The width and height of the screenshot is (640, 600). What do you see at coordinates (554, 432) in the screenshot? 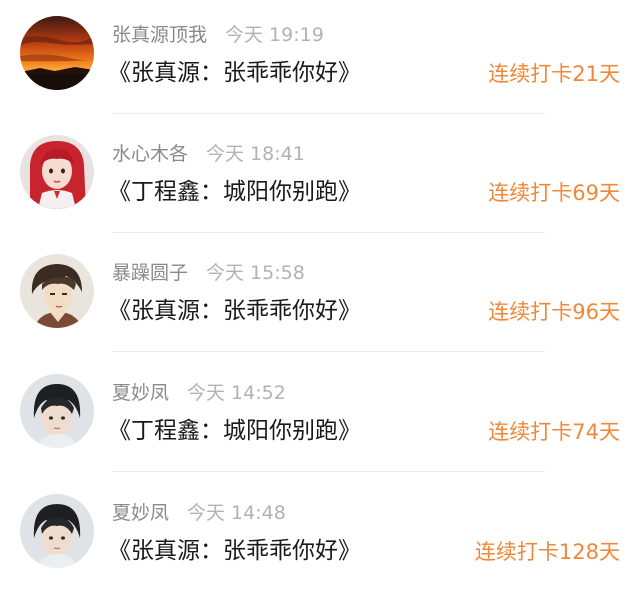
I see `streak-badge: 连续打卡74天` at bounding box center [554, 432].